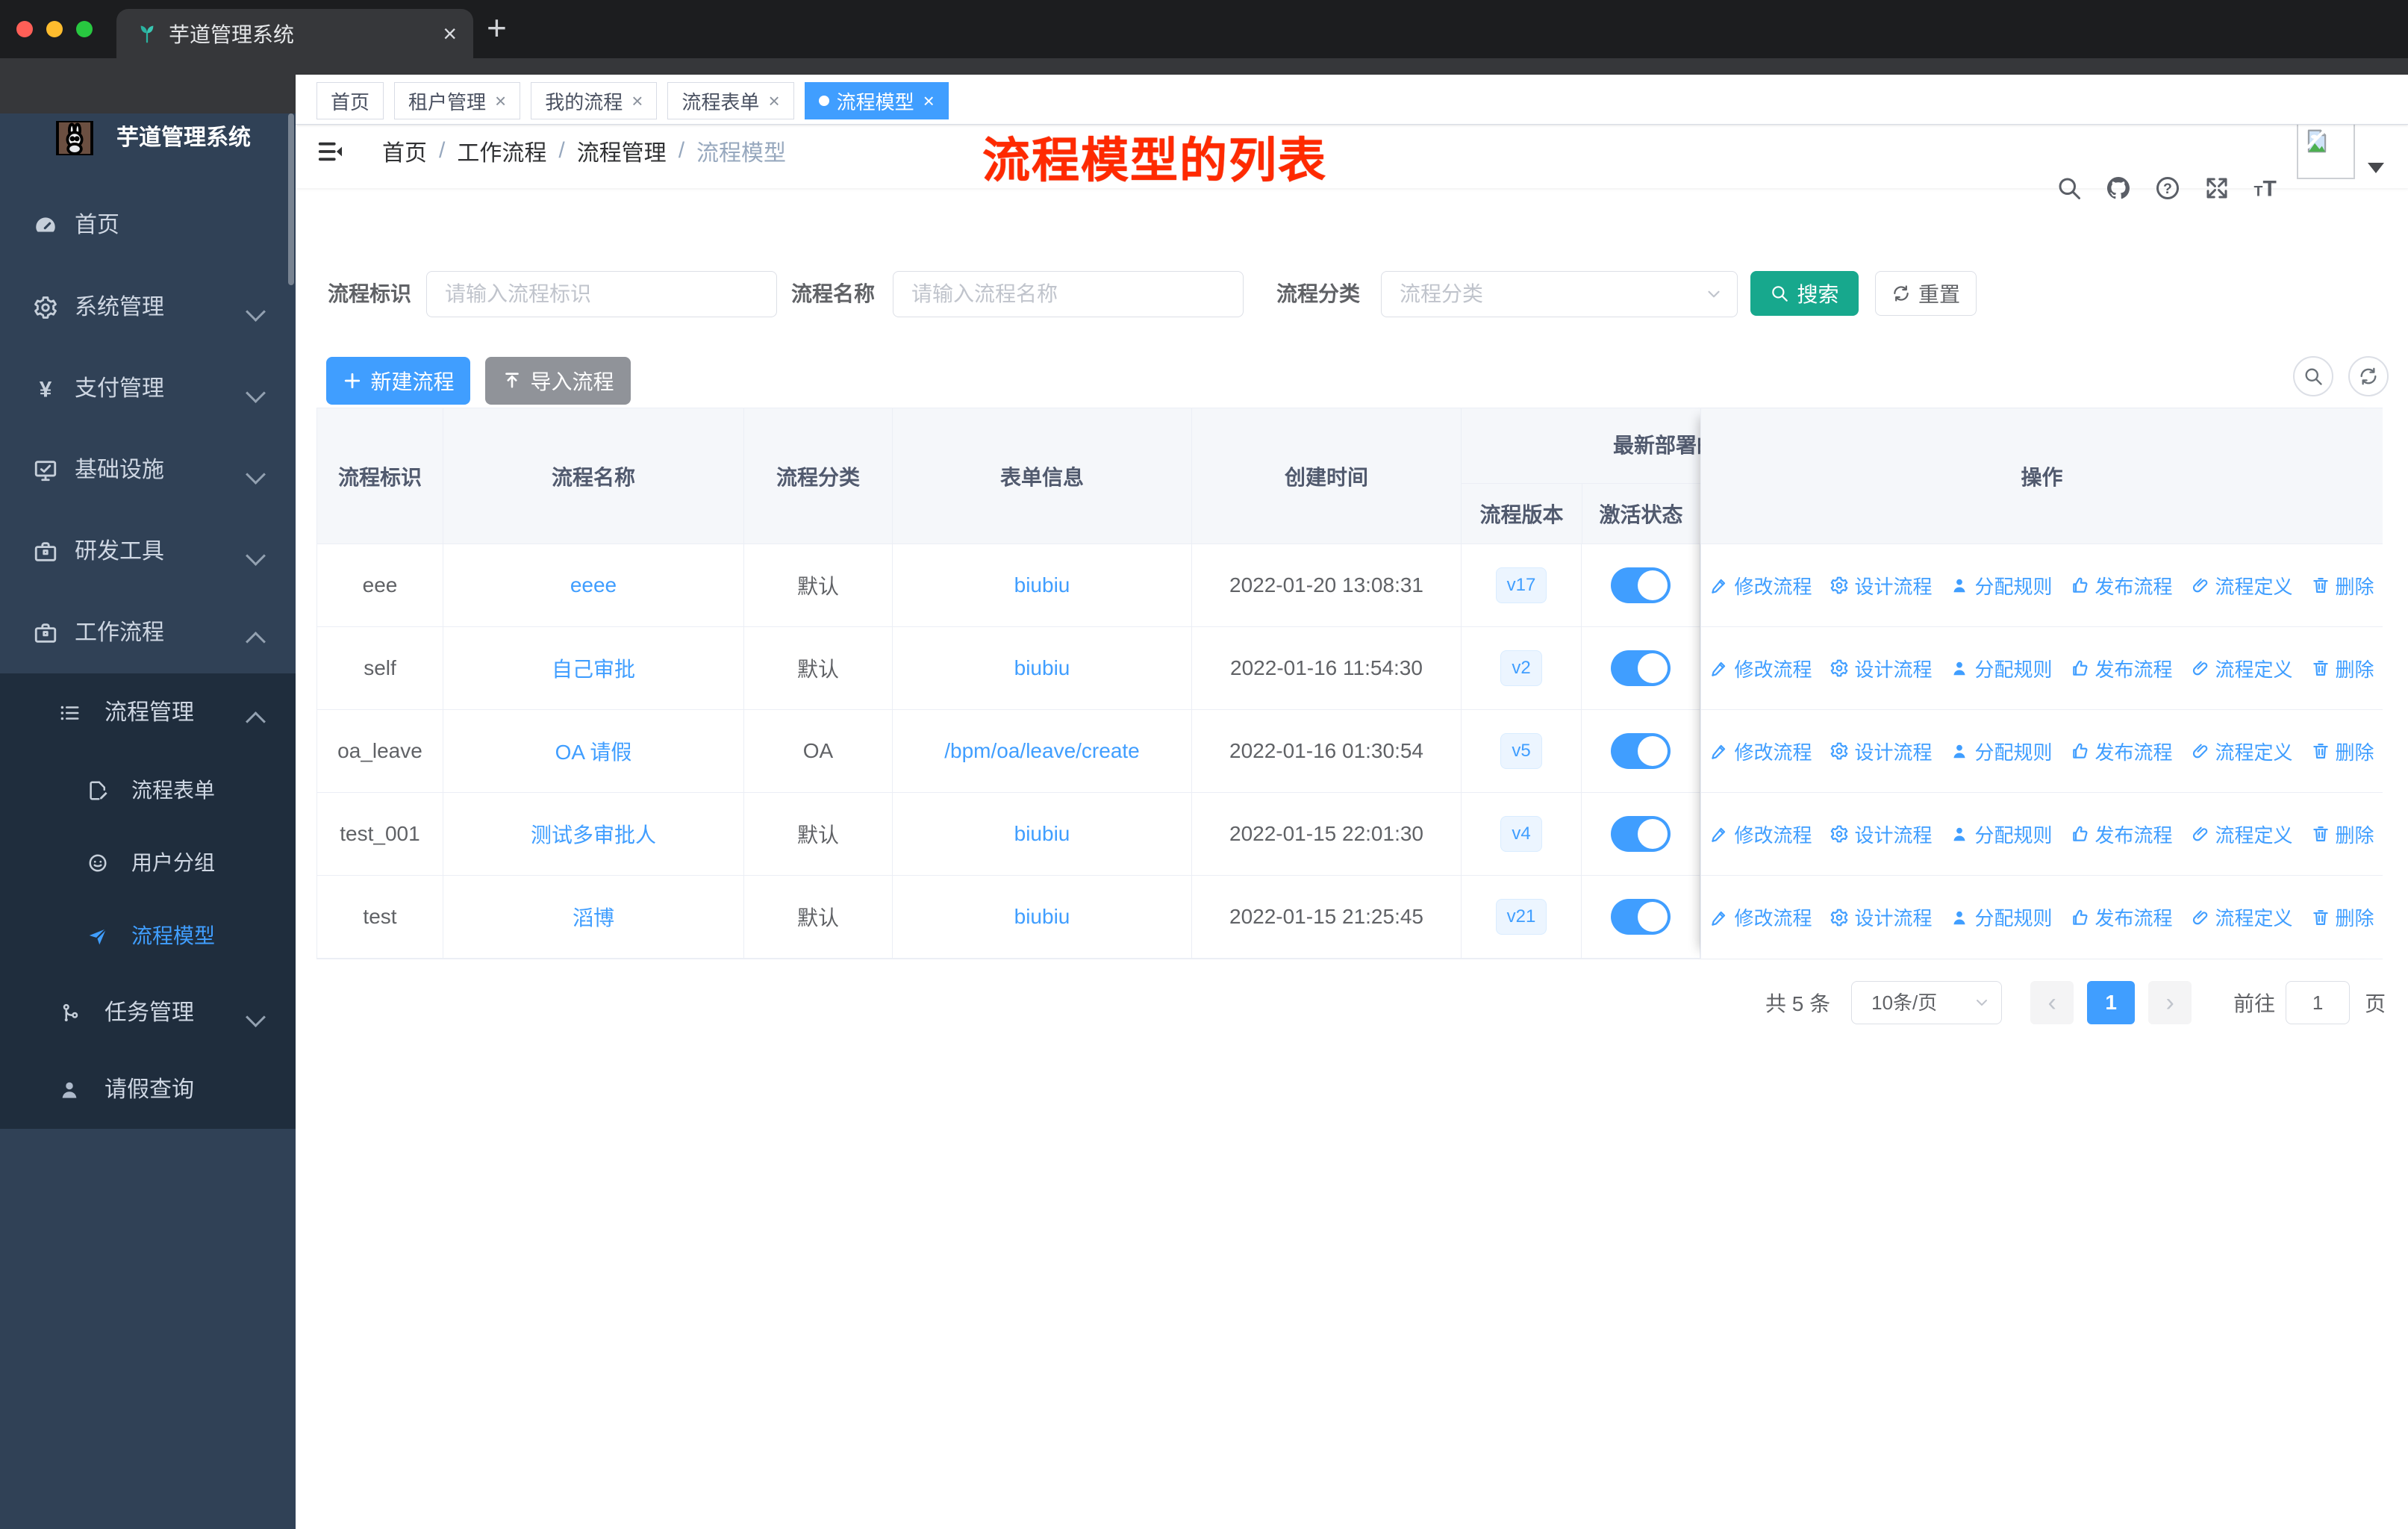  Describe the element at coordinates (457, 101) in the screenshot. I see `tag-tenant-mgmt: 租户管理 ×` at that location.